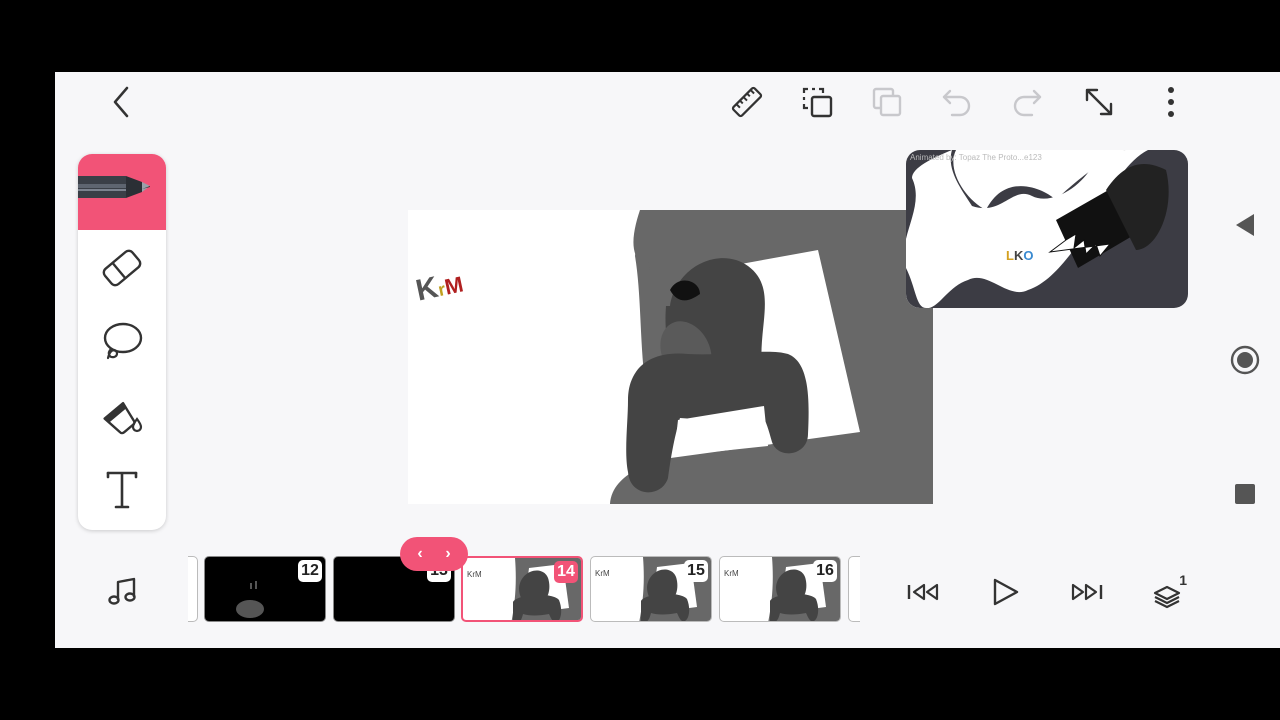 The height and width of the screenshot is (720, 1280). I want to click on system-back-button, so click(1245, 225).